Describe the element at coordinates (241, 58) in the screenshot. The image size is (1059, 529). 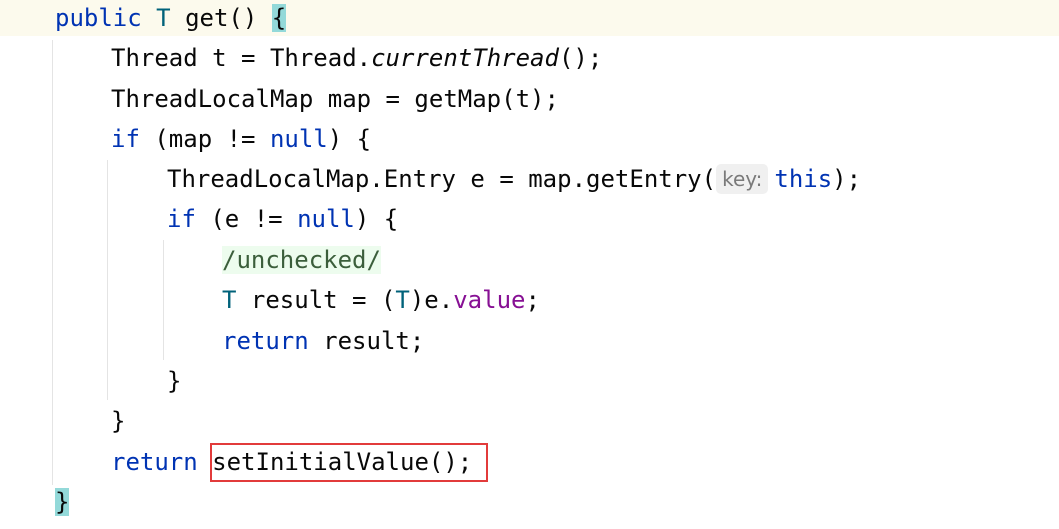
I see `code-text: Thread t = Thread.` at that location.